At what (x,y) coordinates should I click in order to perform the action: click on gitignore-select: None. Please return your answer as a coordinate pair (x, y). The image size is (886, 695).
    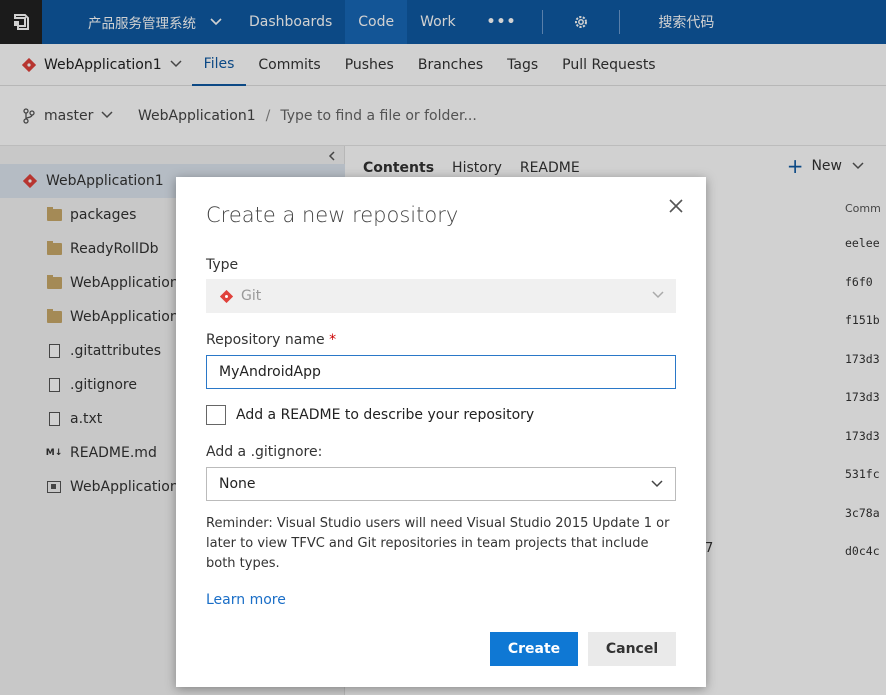
    Looking at the image, I should click on (441, 484).